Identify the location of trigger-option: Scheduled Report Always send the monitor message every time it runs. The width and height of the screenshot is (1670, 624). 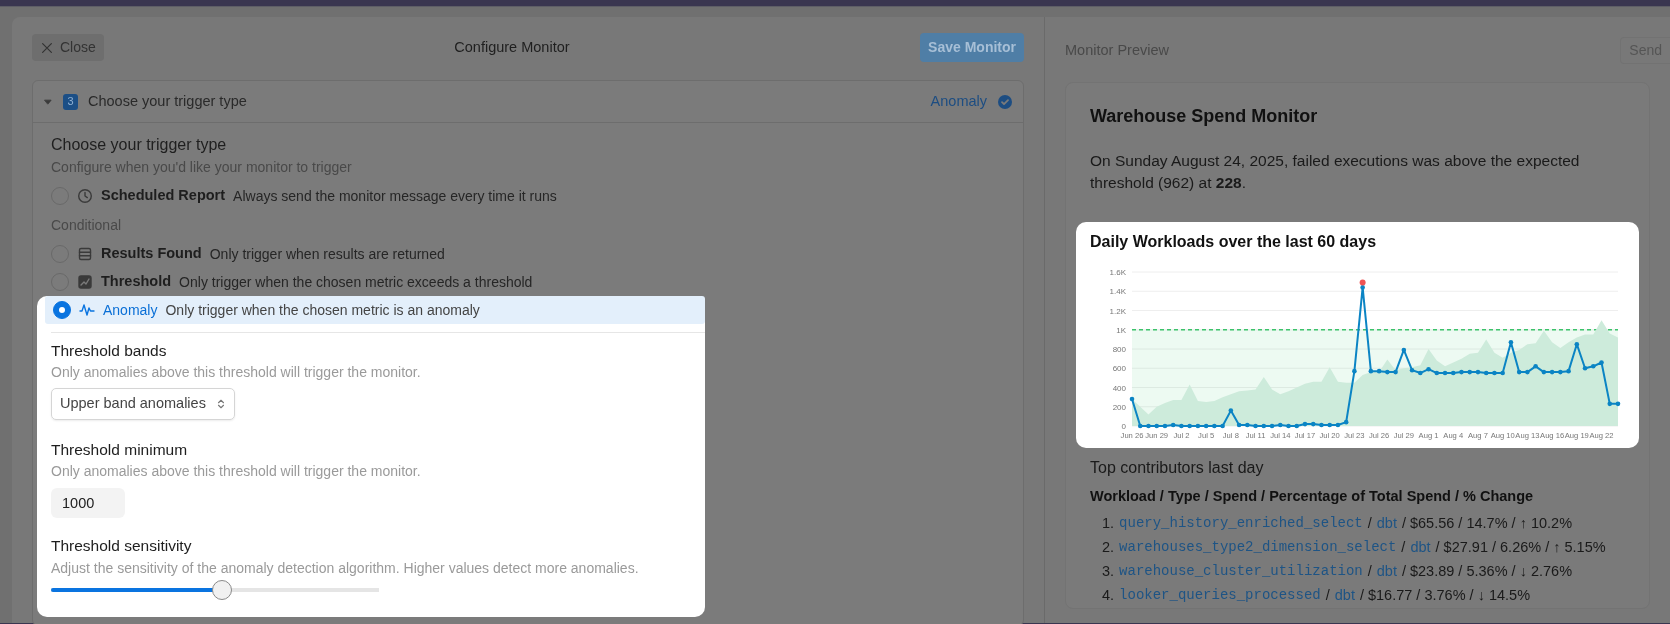
(528, 196).